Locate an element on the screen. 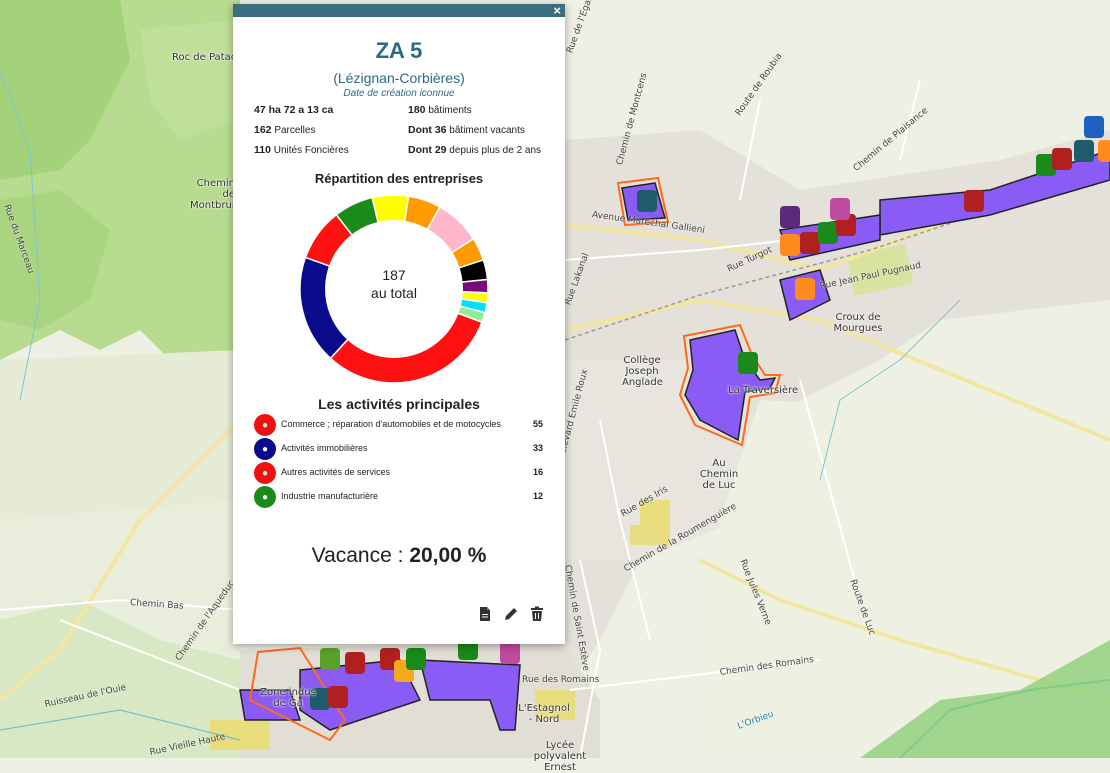 The width and height of the screenshot is (1110, 773). activity-label: Autres activités de services is located at coordinates (336, 472).